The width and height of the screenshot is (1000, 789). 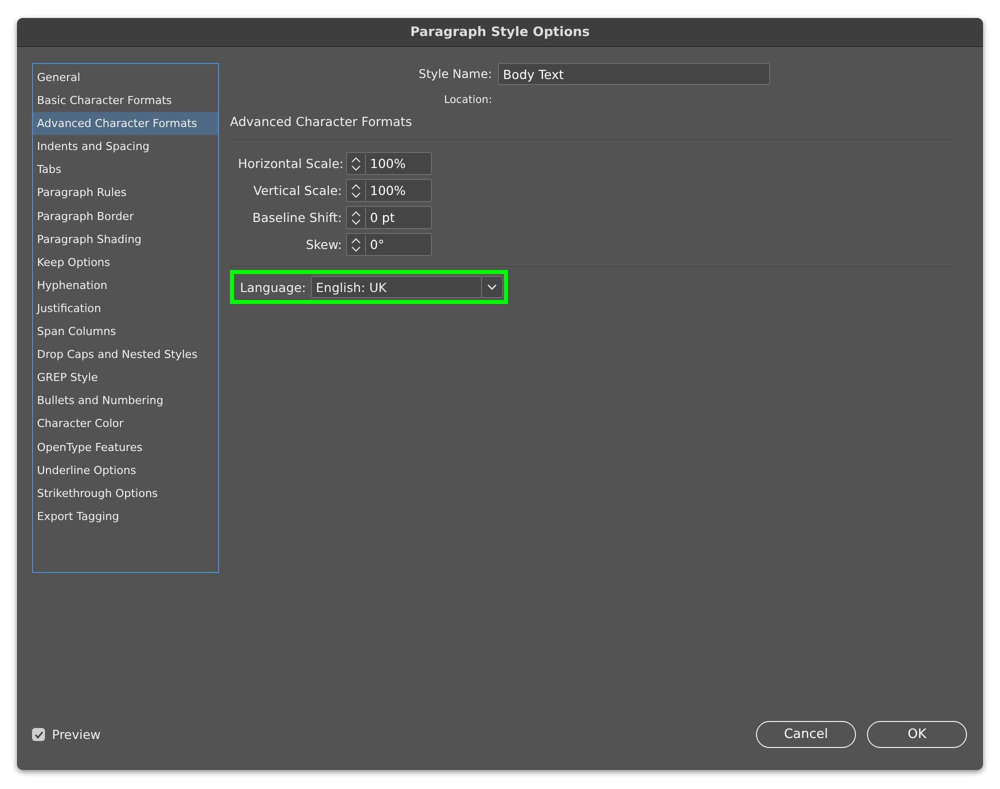 What do you see at coordinates (125, 354) in the screenshot?
I see `sidebar-item: Drop Caps and Nested Styles` at bounding box center [125, 354].